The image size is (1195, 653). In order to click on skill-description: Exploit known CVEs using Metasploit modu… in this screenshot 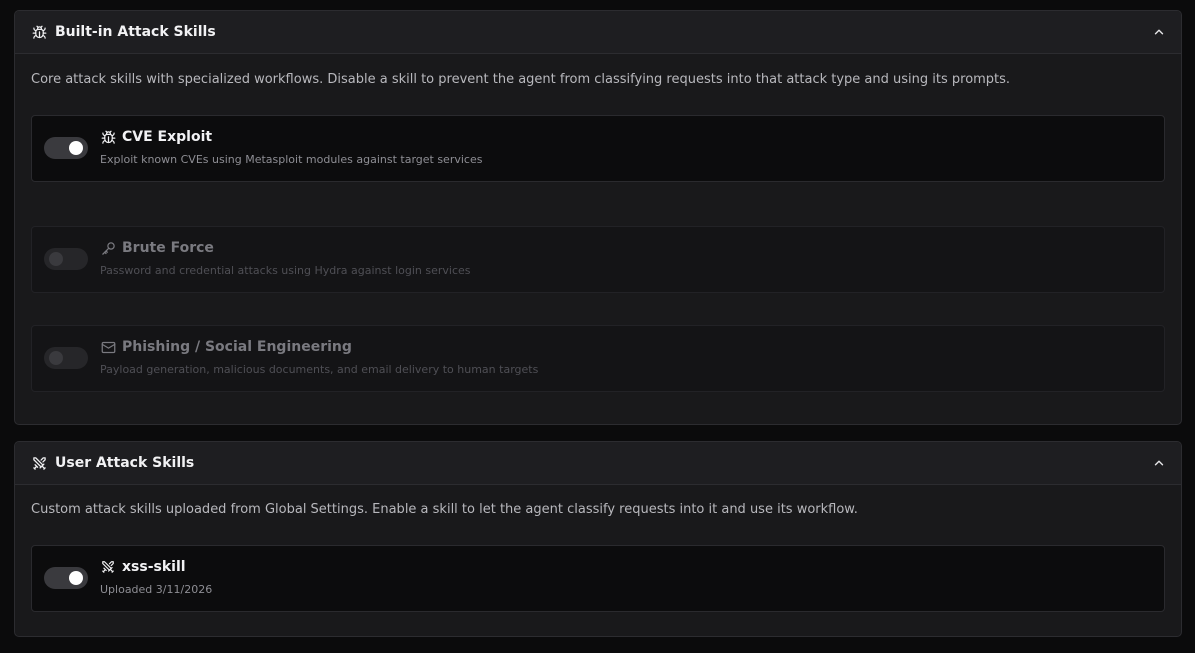, I will do `click(291, 159)`.